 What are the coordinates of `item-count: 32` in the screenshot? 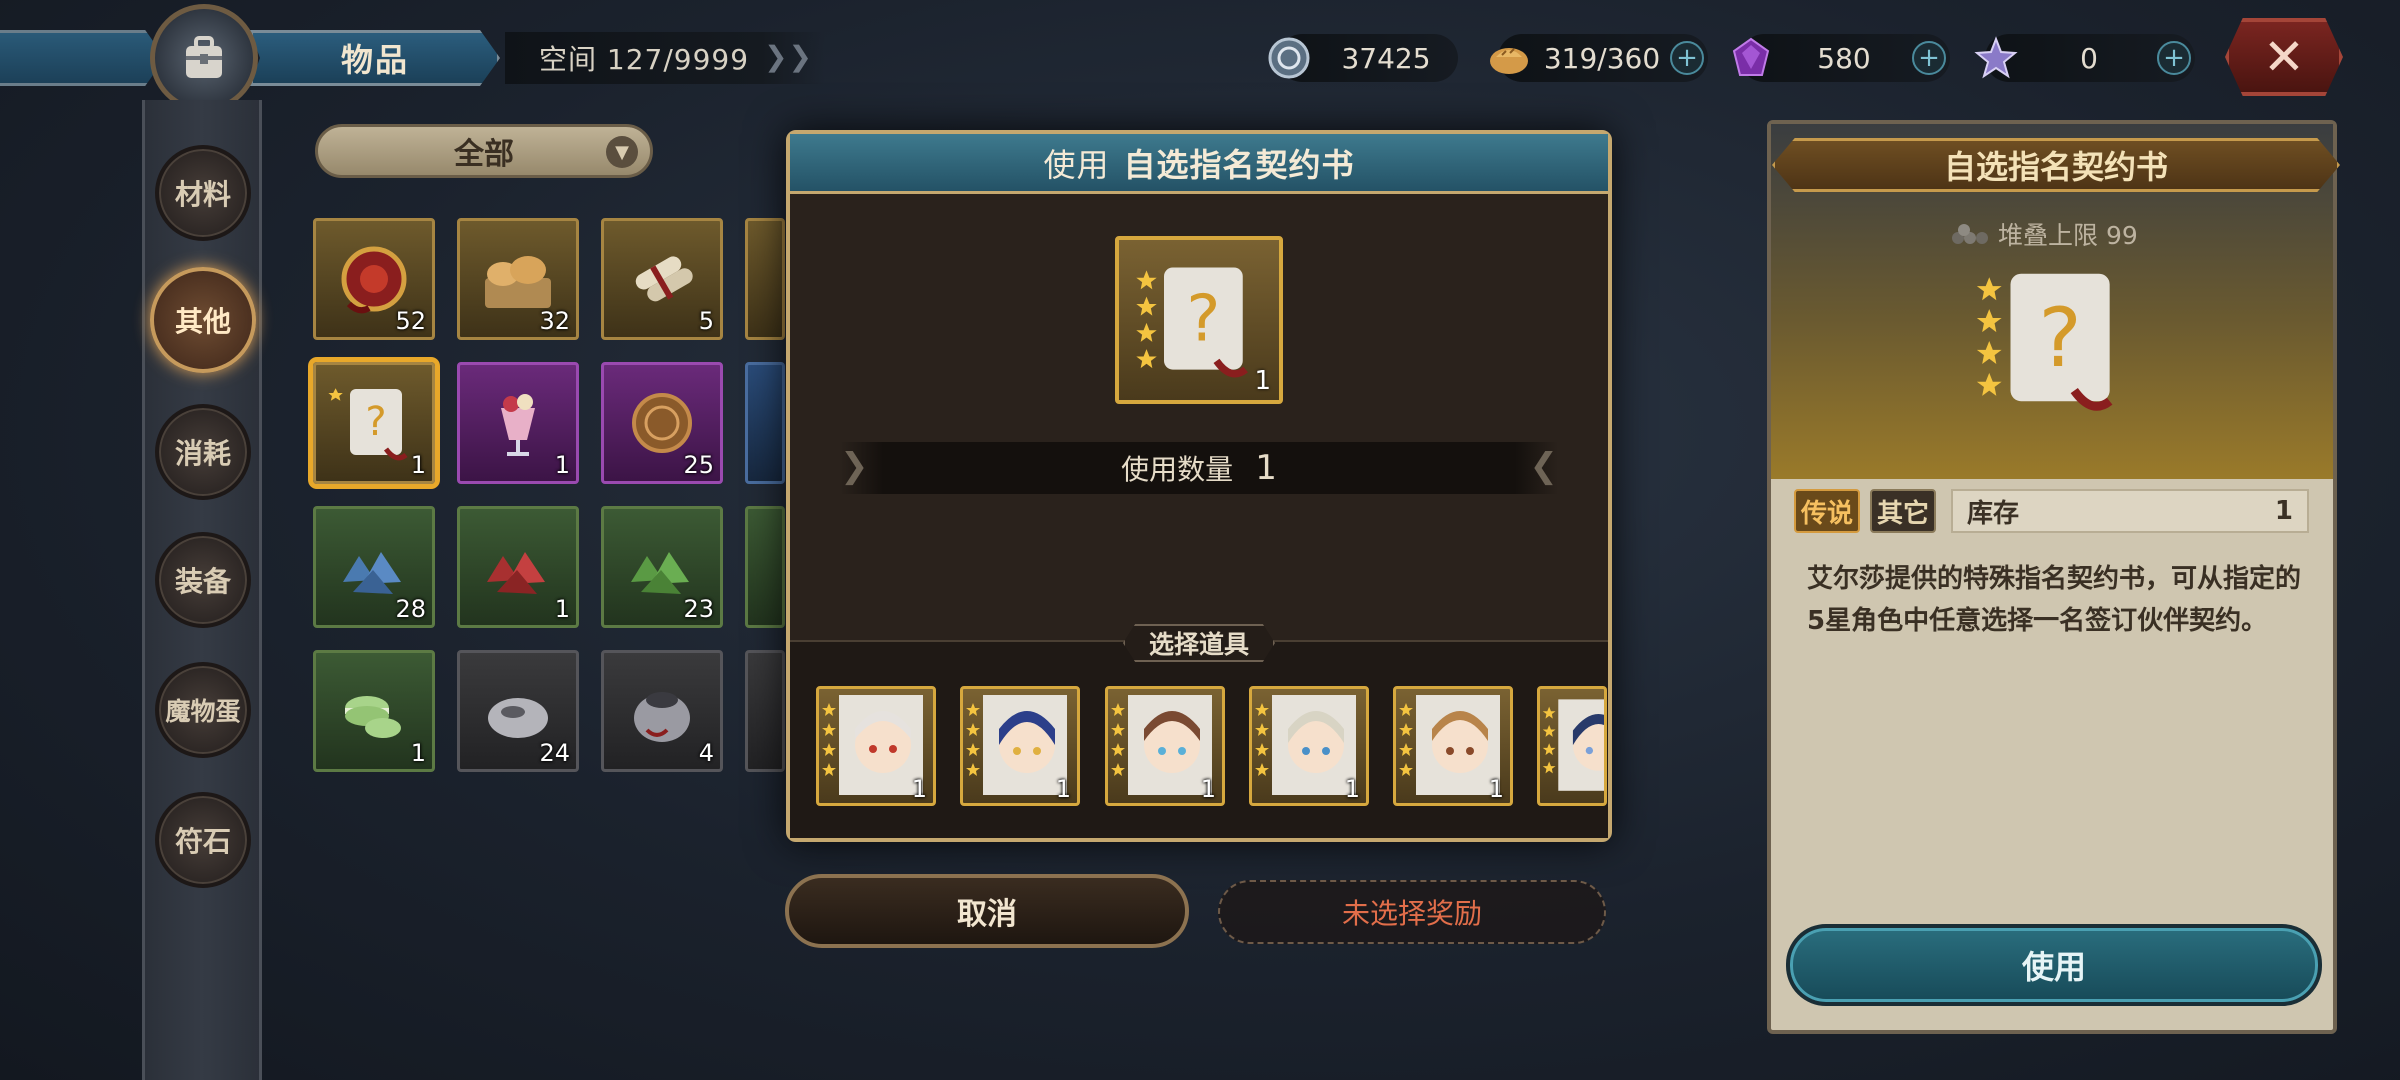 It's located at (554, 321).